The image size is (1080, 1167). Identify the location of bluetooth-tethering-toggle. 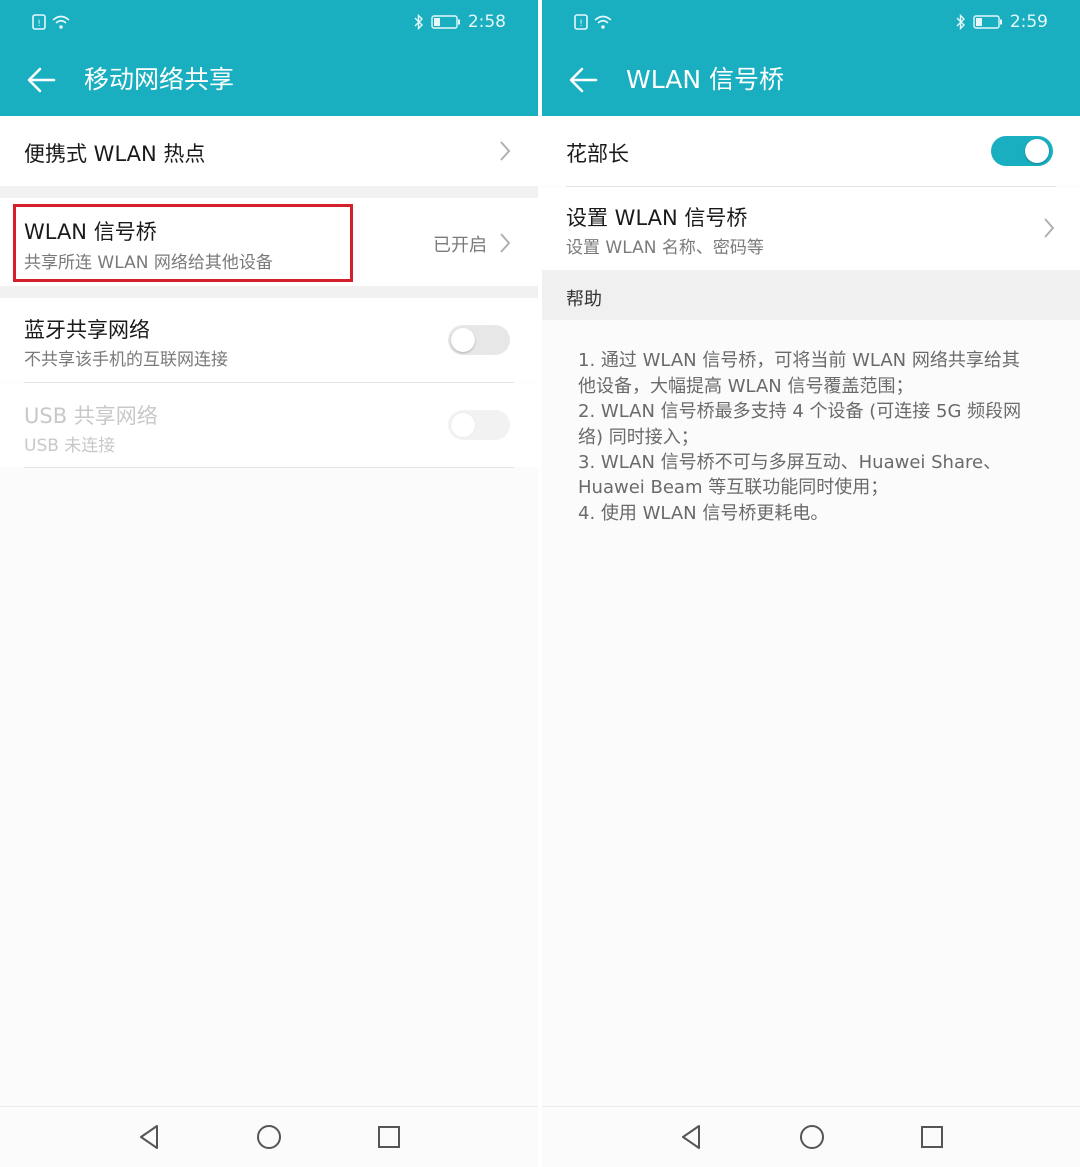
(479, 340).